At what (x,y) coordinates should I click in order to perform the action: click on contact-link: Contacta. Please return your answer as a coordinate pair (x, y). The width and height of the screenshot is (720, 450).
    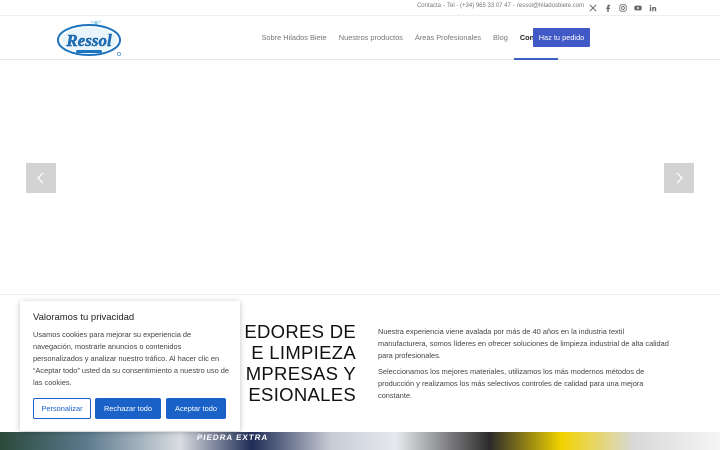
    Looking at the image, I should click on (429, 6).